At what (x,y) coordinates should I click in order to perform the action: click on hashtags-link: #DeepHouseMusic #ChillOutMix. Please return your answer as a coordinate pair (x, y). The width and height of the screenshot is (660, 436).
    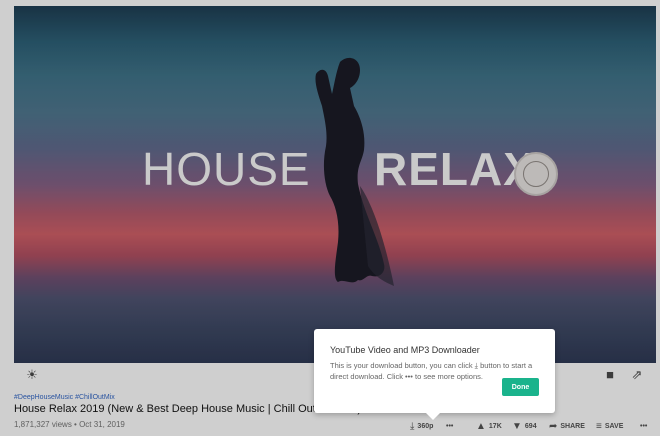
    Looking at the image, I should click on (64, 397).